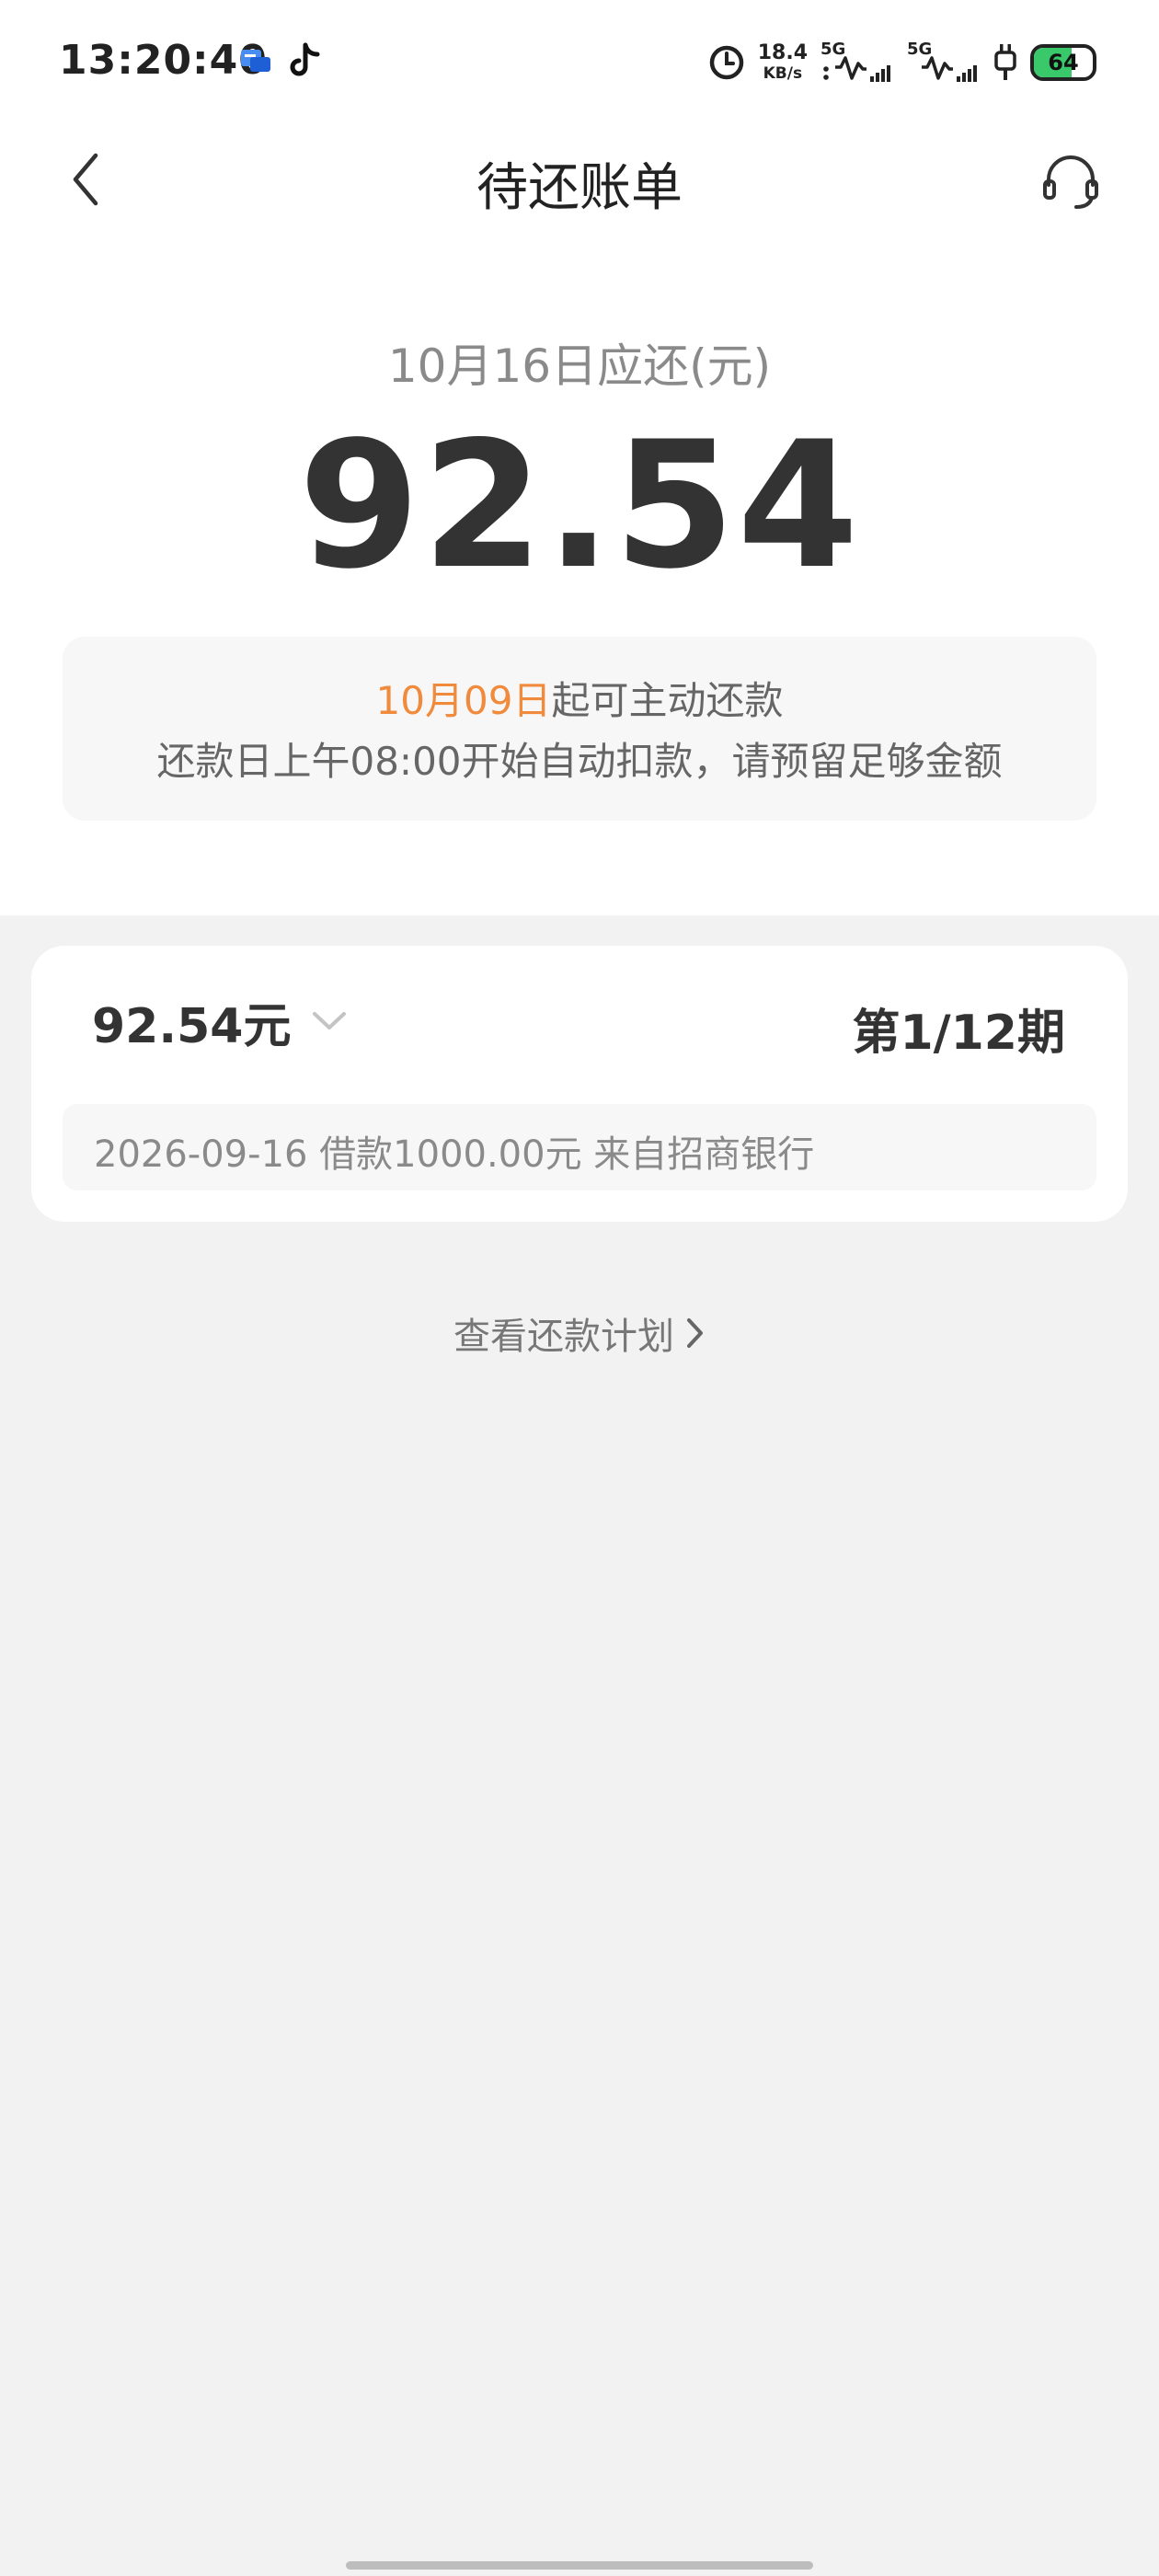 Image resolution: width=1159 pixels, height=2576 pixels. Describe the element at coordinates (1005, 62) in the screenshot. I see `charging-icon` at that location.